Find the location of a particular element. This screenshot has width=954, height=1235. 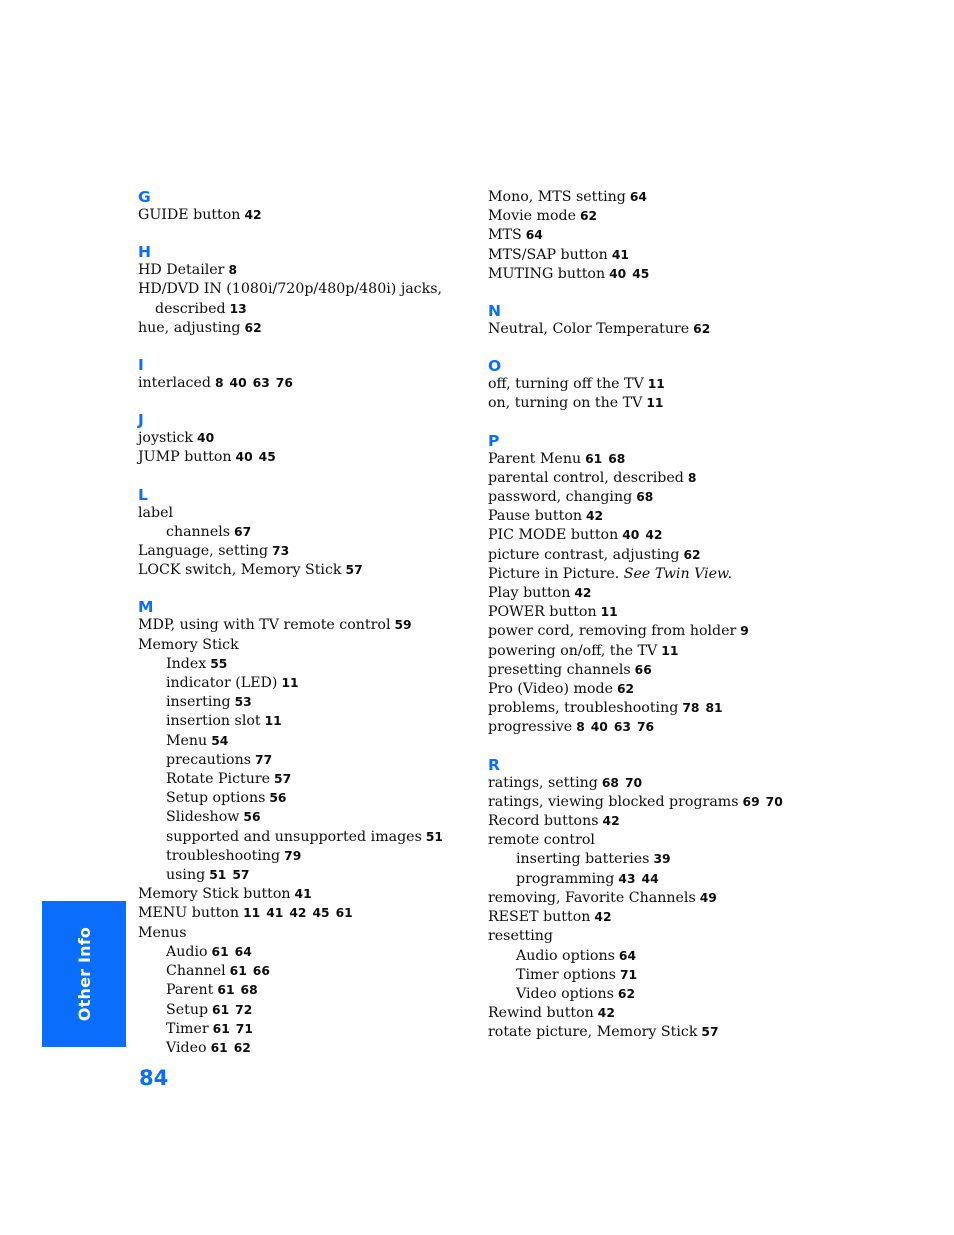

index-page-reference: 79 is located at coordinates (292, 856).